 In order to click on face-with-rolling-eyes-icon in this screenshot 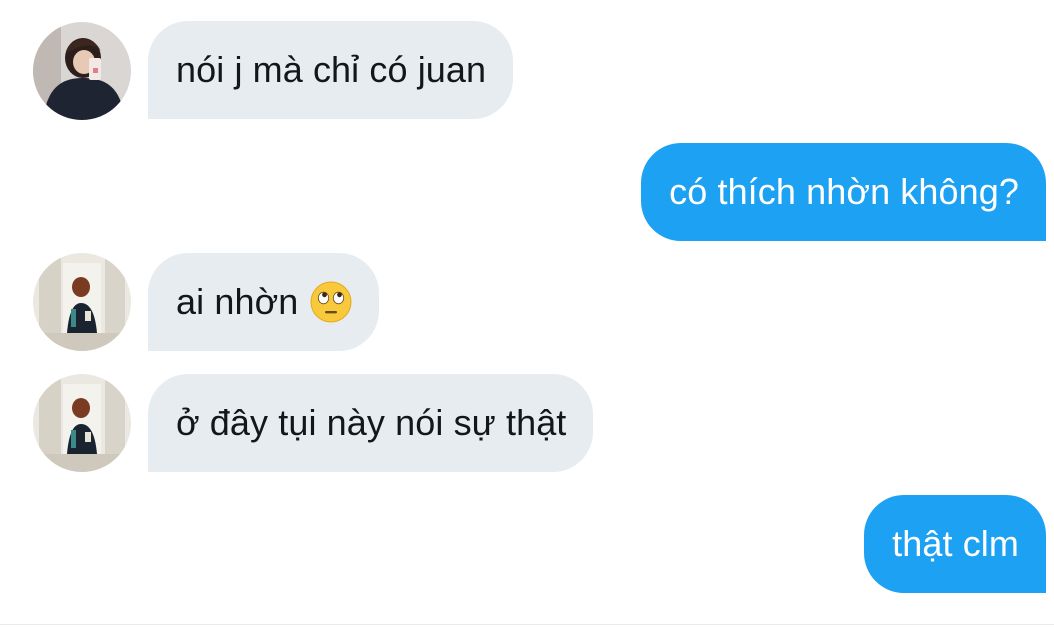, I will do `click(331, 302)`.